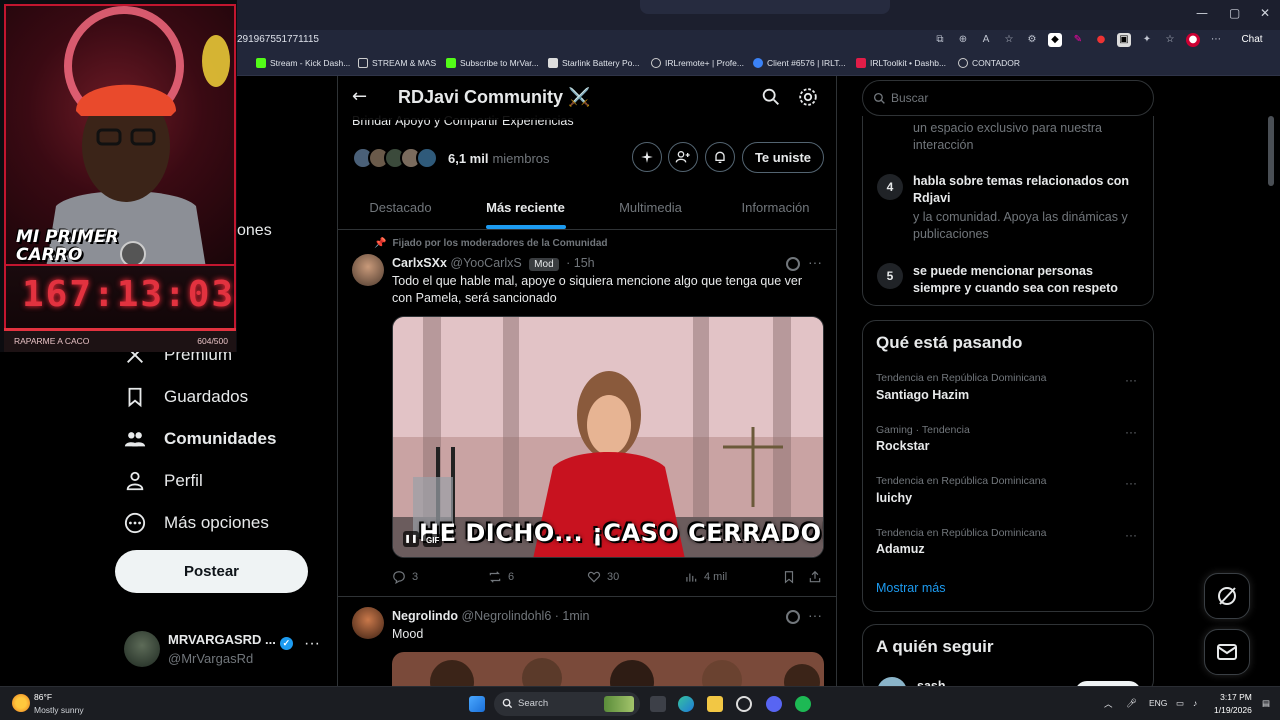 The height and width of the screenshot is (720, 1280). What do you see at coordinates (196, 523) in the screenshot?
I see `nav-item-more-options: Más opciones` at bounding box center [196, 523].